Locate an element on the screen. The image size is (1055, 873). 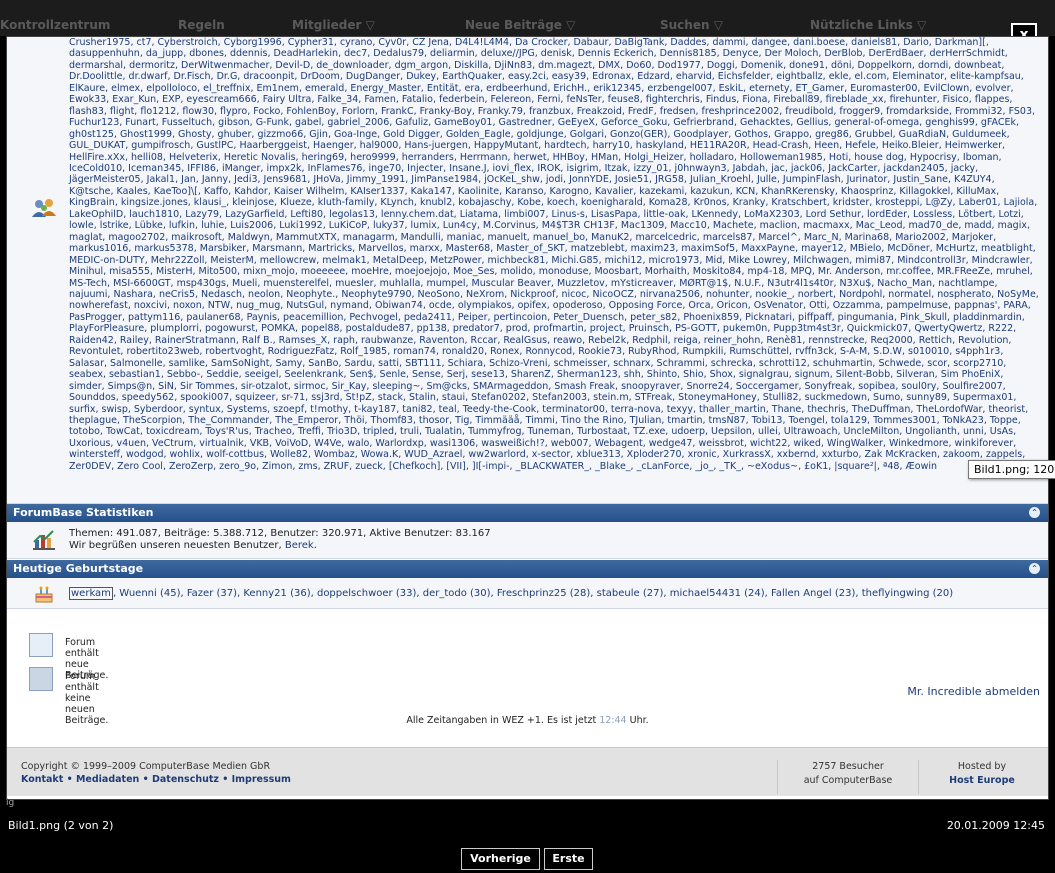
birthday-cake-icon is located at coordinates (44, 594).